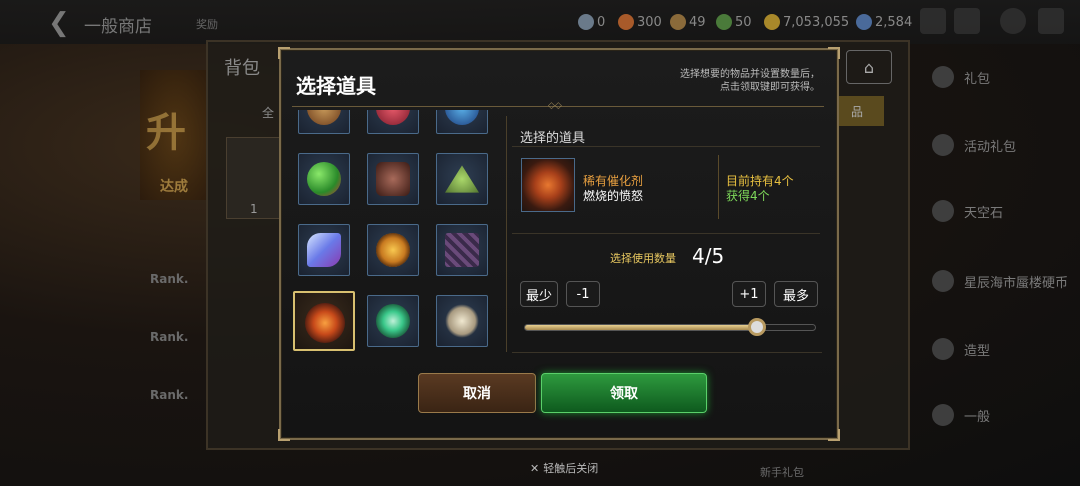 This screenshot has height=486, width=1080. I want to click on globe-icon, so click(943, 415).